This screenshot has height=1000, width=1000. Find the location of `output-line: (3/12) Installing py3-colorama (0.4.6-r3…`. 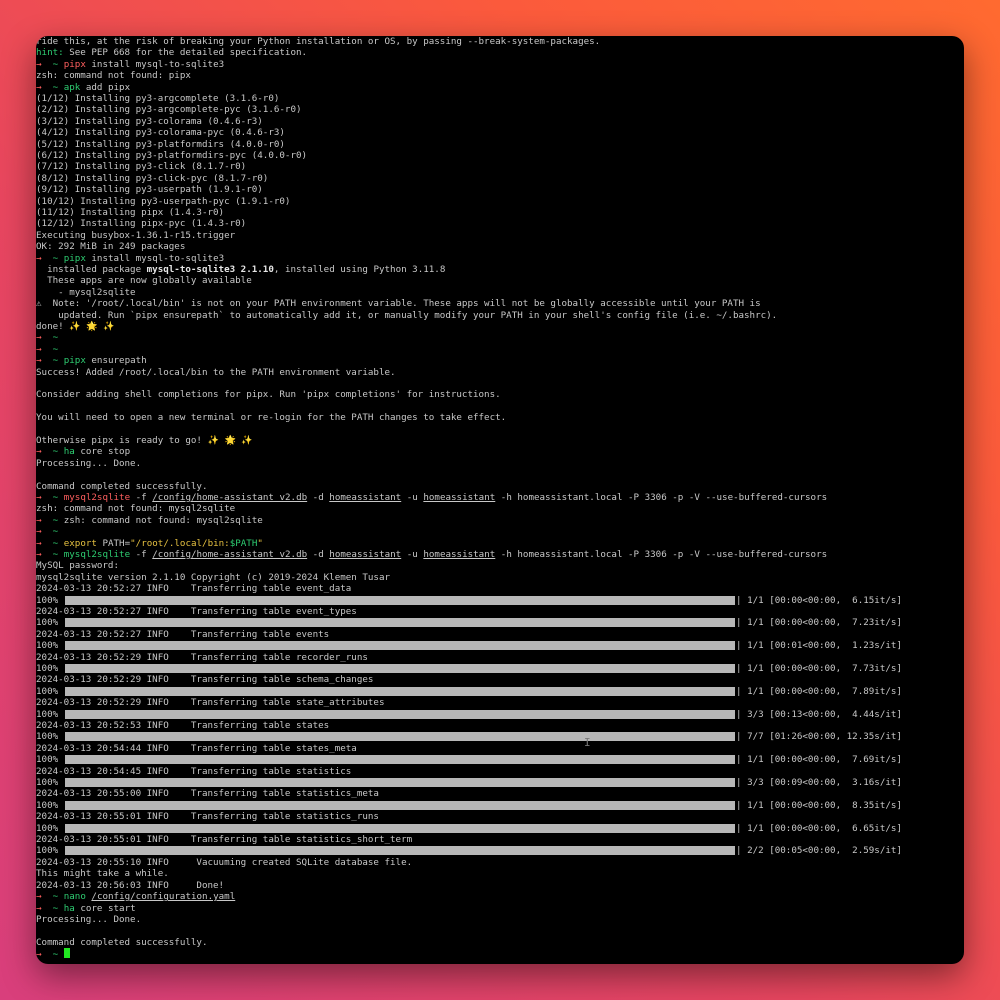

output-line: (3/12) Installing py3-colorama (0.4.6-r3… is located at coordinates (149, 121).